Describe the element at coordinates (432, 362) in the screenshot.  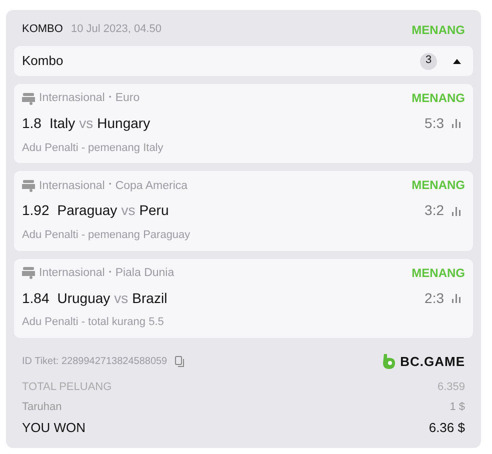
I see `brand-name: BC.GAME` at that location.